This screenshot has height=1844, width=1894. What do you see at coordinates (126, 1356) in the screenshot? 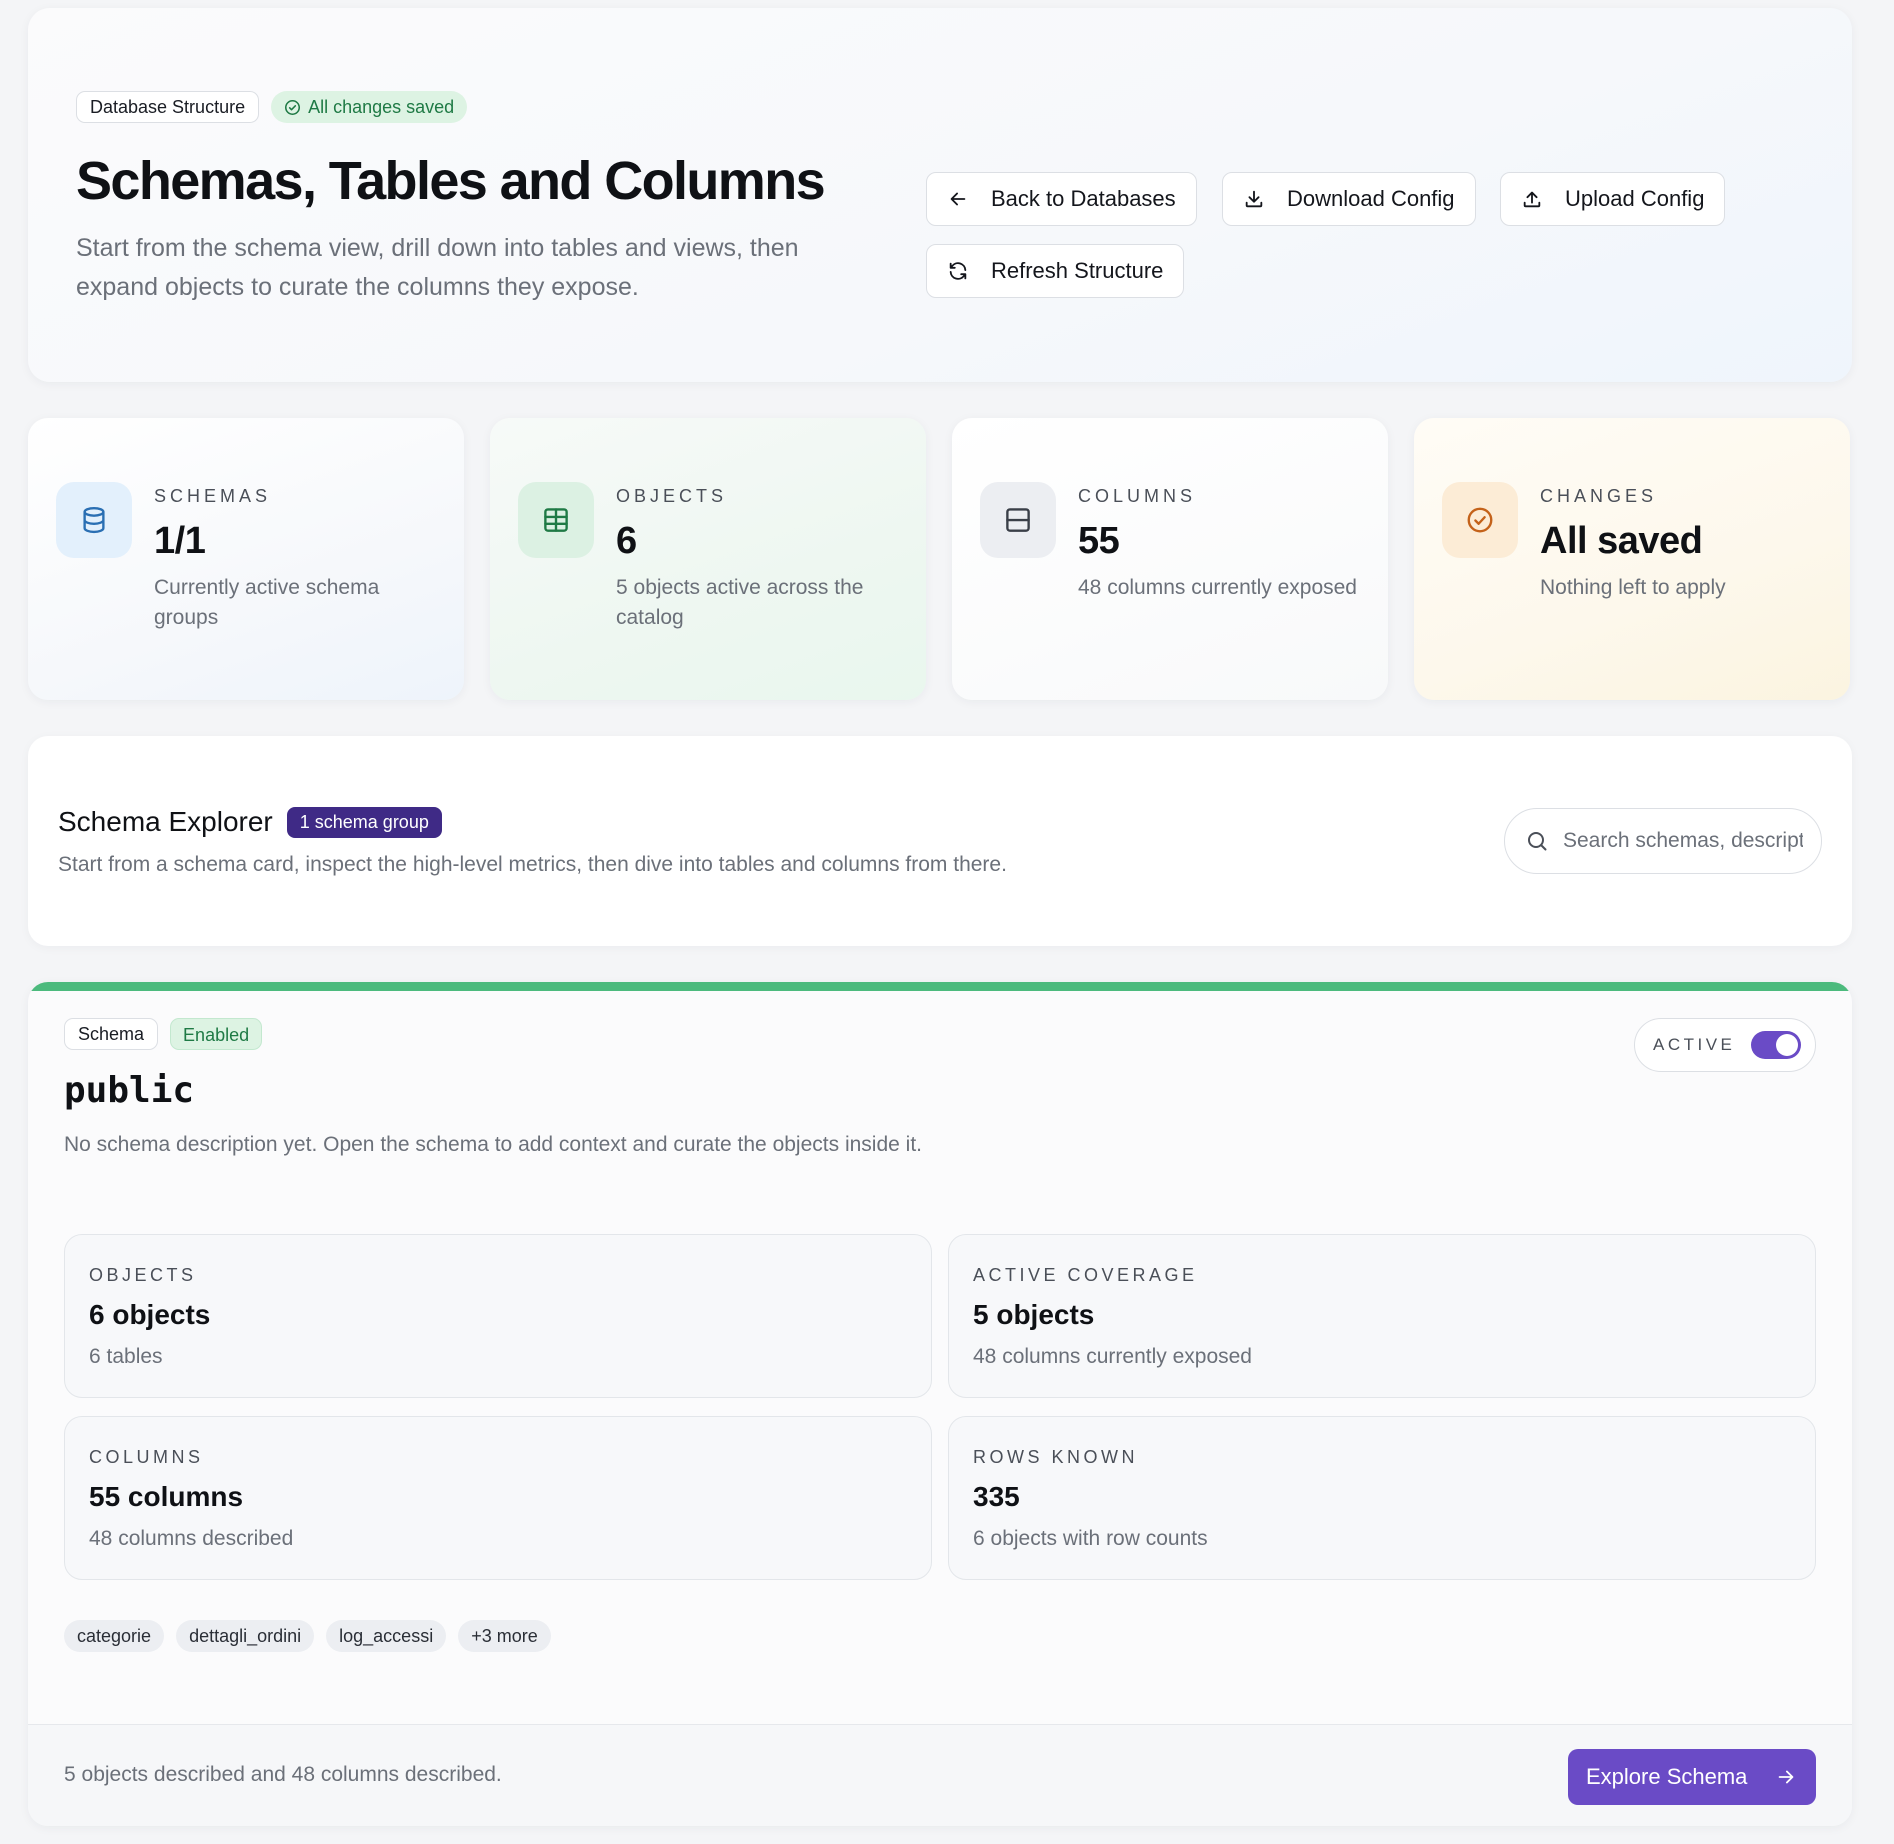
I see `metric-subtext: 6 tables` at bounding box center [126, 1356].